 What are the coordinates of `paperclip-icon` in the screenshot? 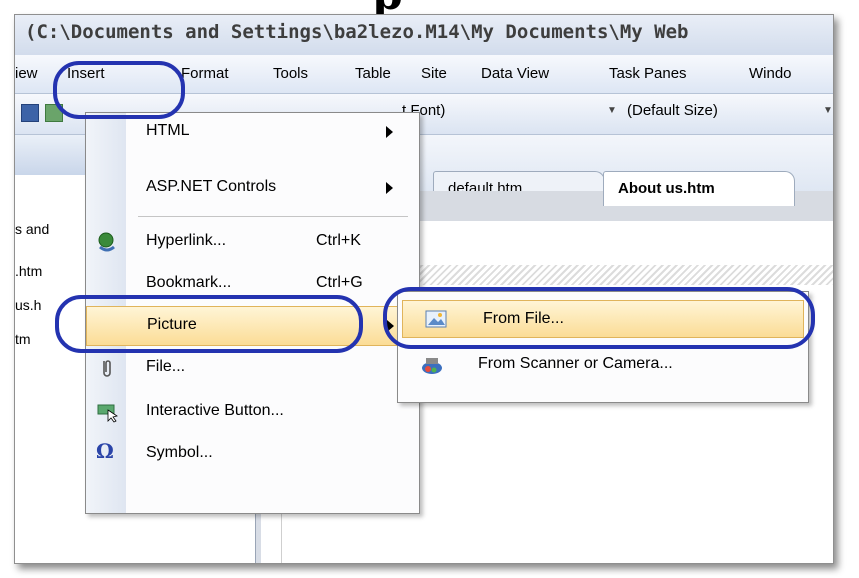 It's located at (107, 368).